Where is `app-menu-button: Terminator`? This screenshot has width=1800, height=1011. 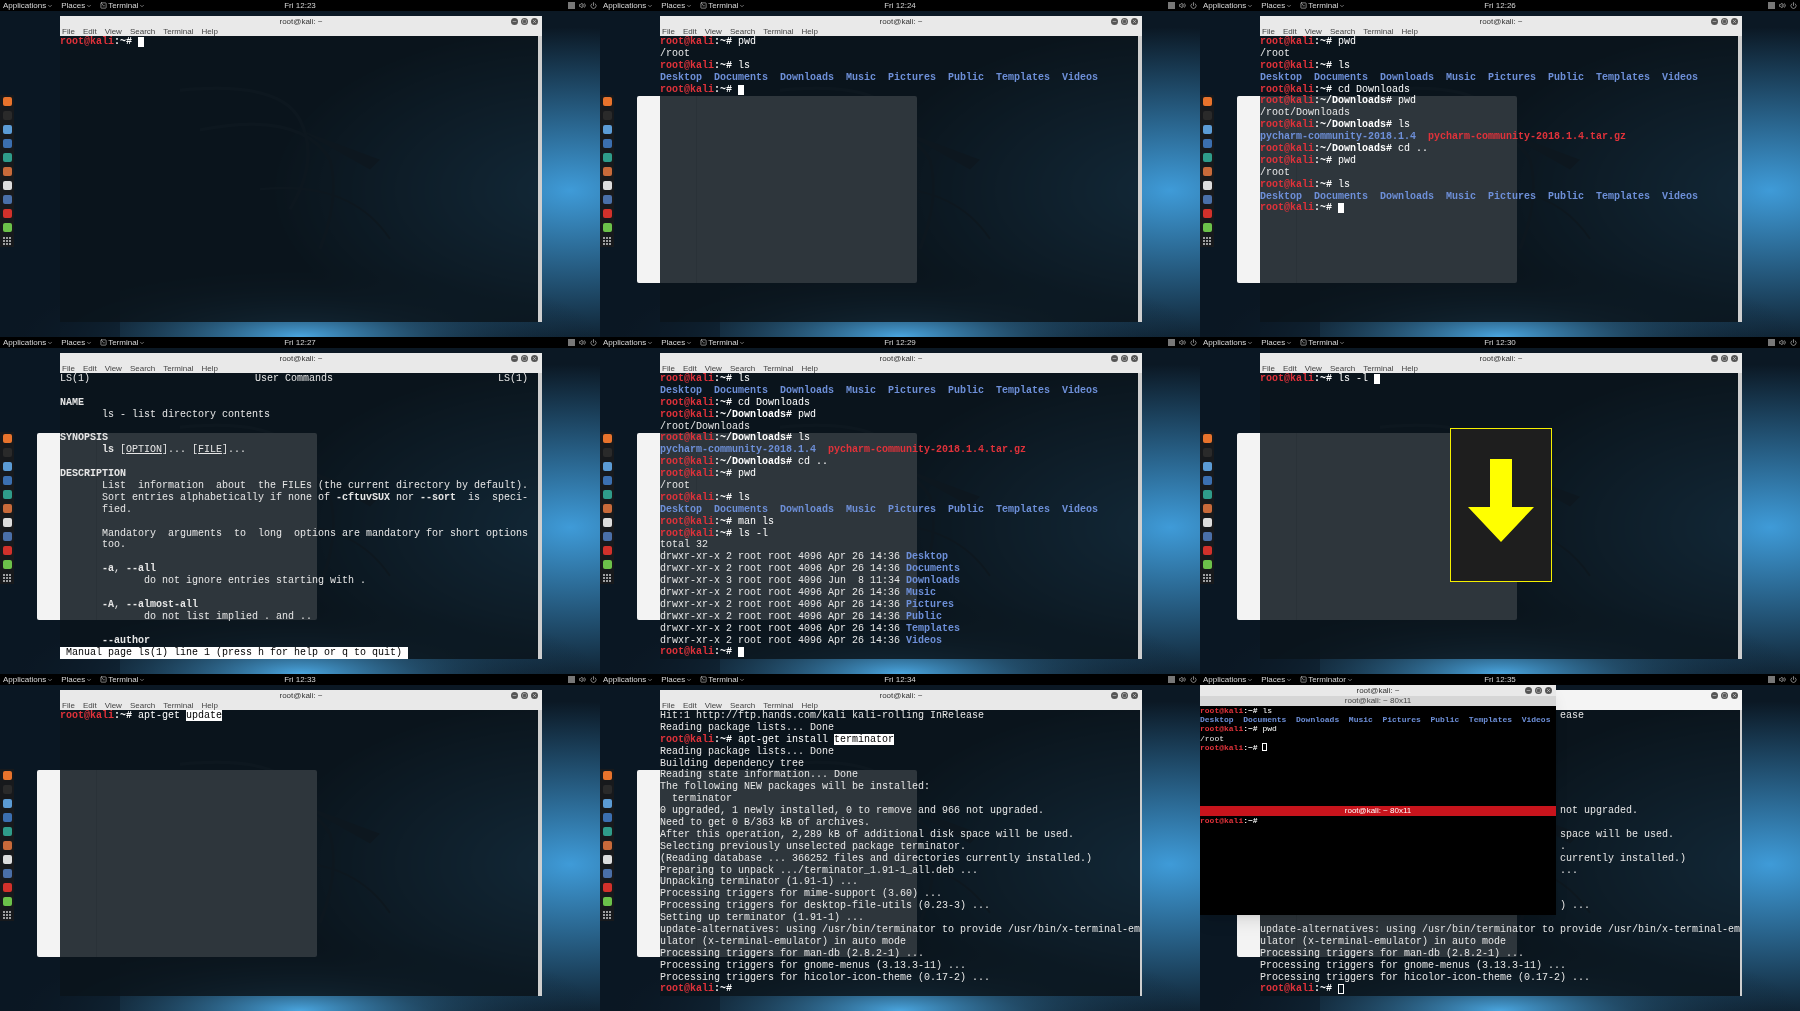
app-menu-button: Terminator is located at coordinates (1327, 679).